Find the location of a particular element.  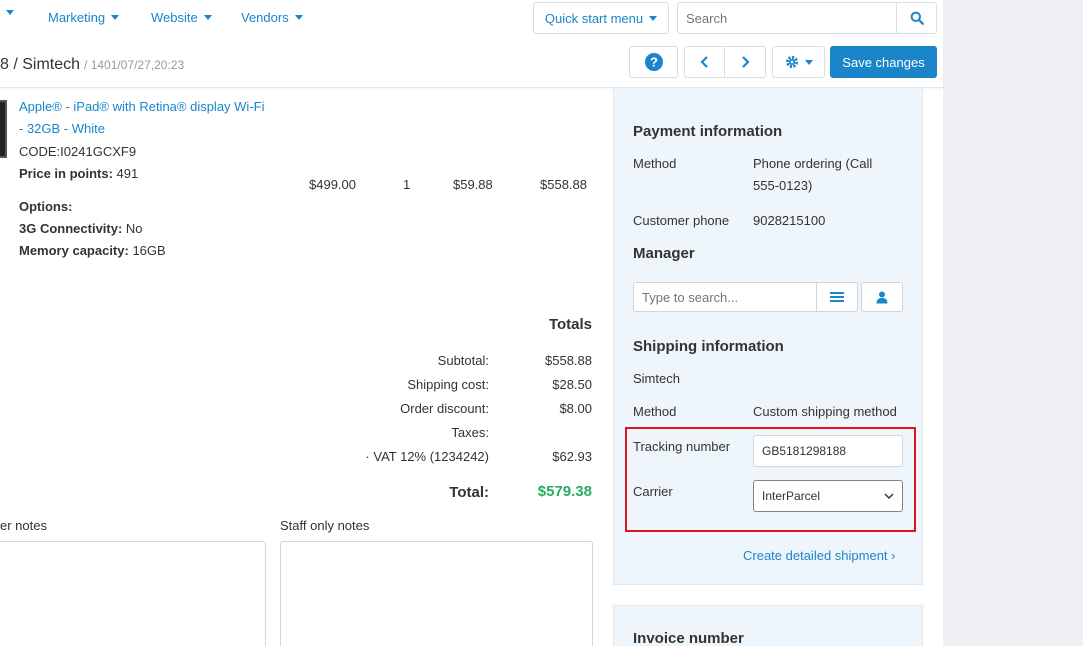

payment-method-value: Phone ordering (Call is located at coordinates (813, 163).